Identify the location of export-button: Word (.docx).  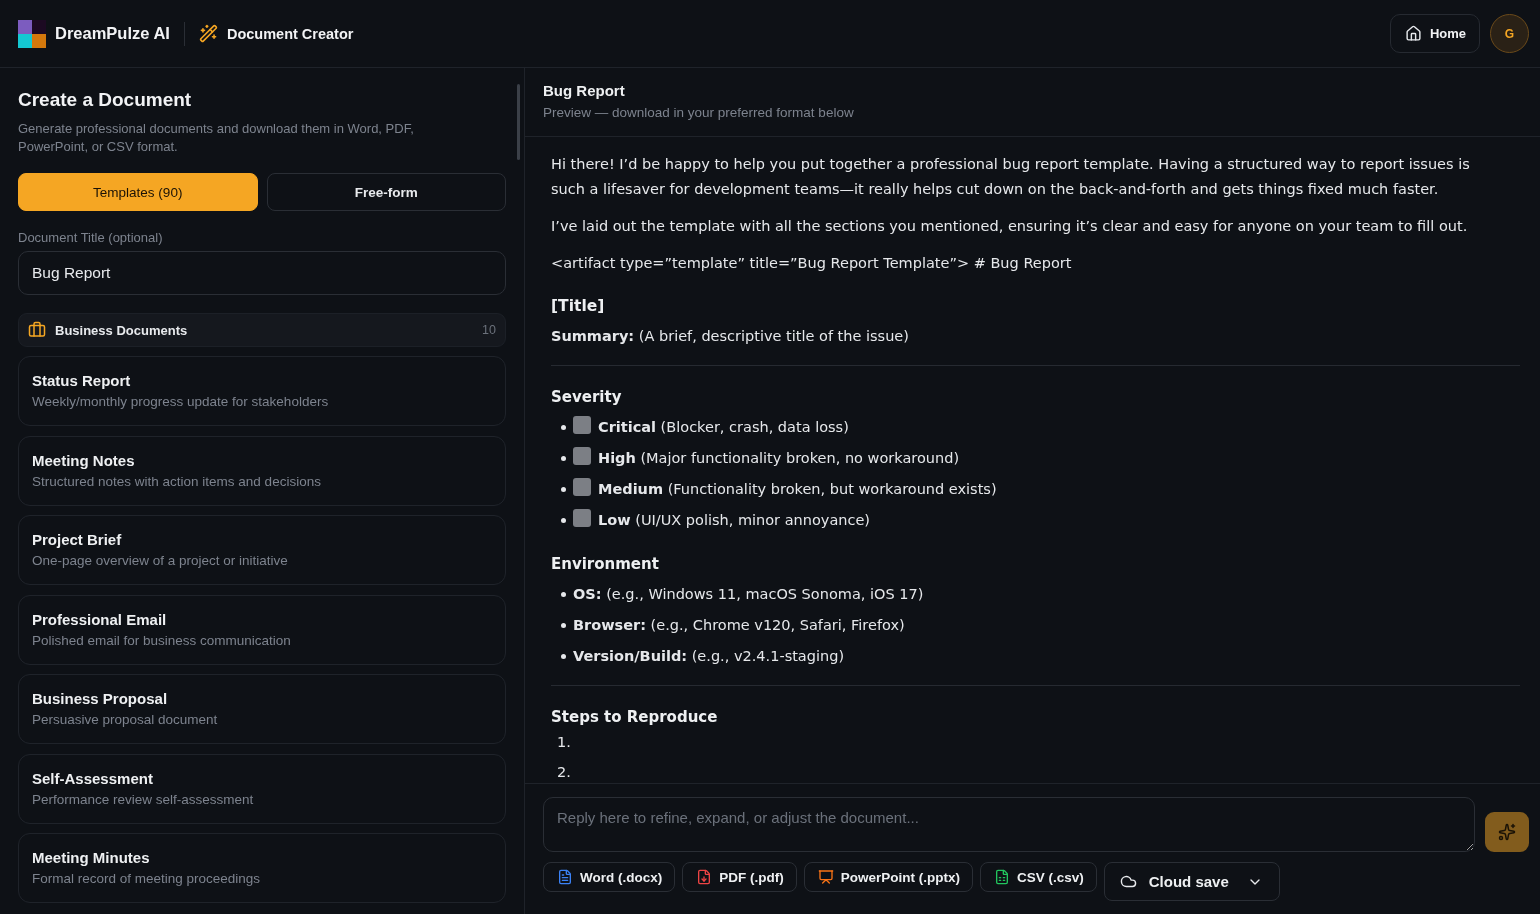
(609, 877).